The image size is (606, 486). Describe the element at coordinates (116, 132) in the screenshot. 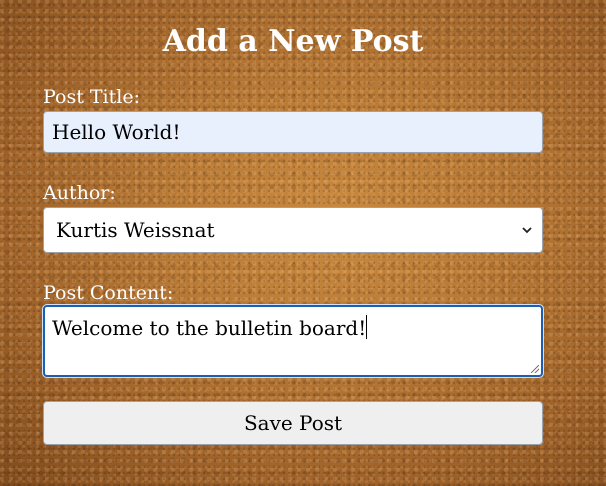

I see `post-title-value: Hello World!` at that location.